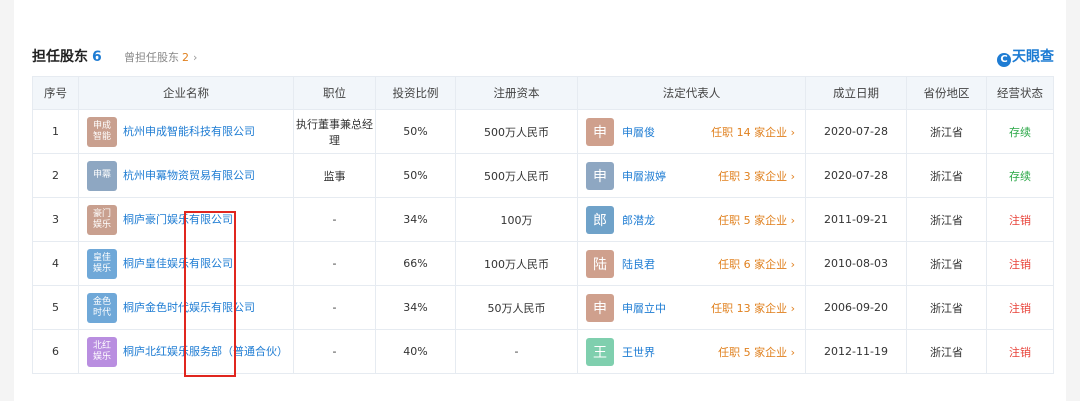 This screenshot has width=1080, height=401. I want to click on founded-date-cell: 2012-11-19, so click(856, 351).